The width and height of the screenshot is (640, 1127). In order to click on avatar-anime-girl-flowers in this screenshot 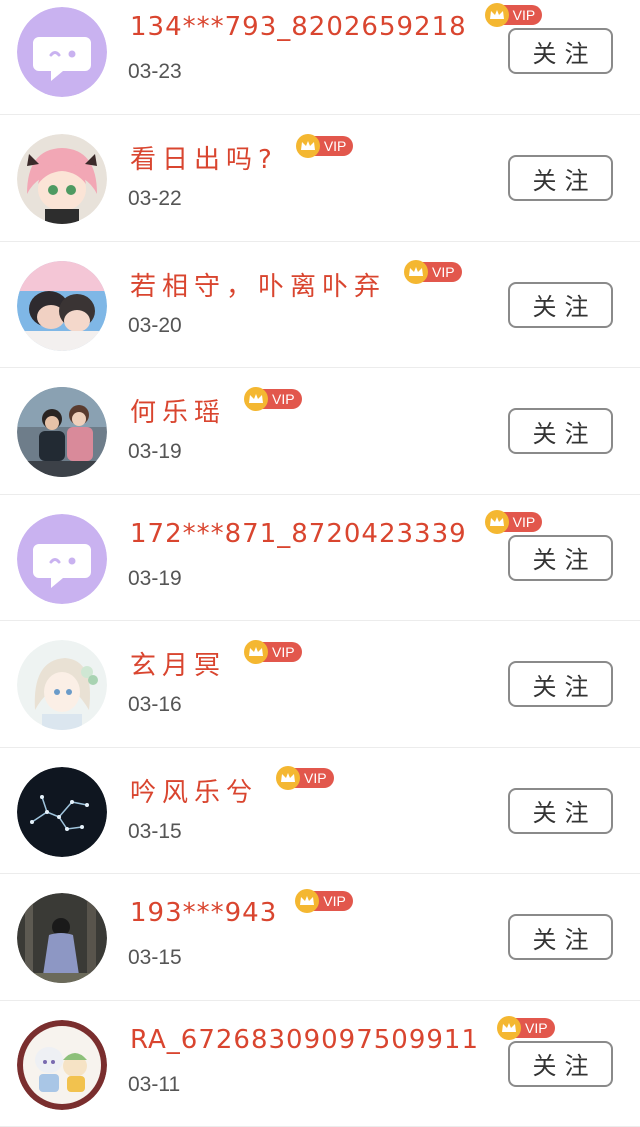, I will do `click(62, 685)`.